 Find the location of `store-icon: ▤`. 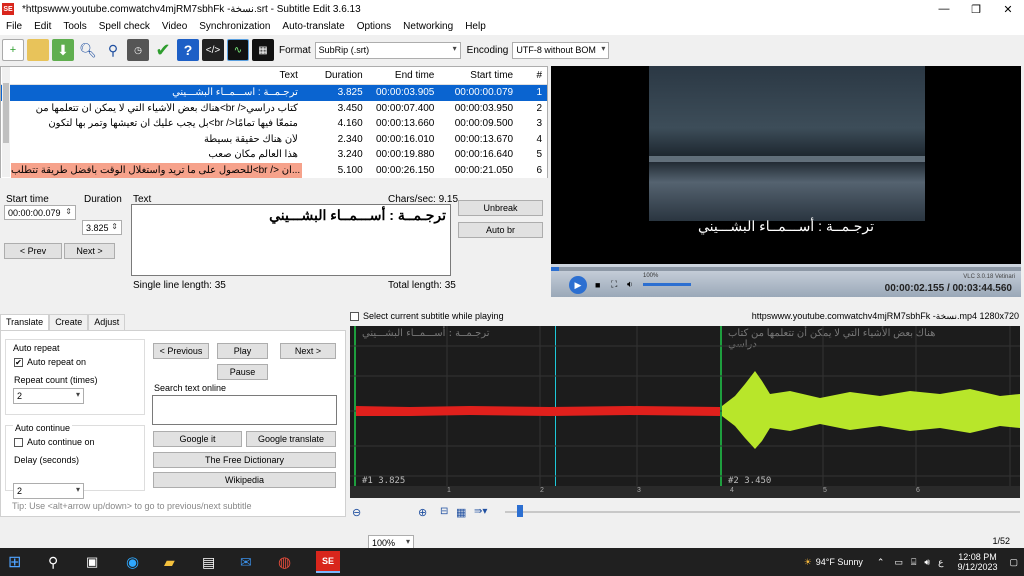

store-icon: ▤ is located at coordinates (214, 562).